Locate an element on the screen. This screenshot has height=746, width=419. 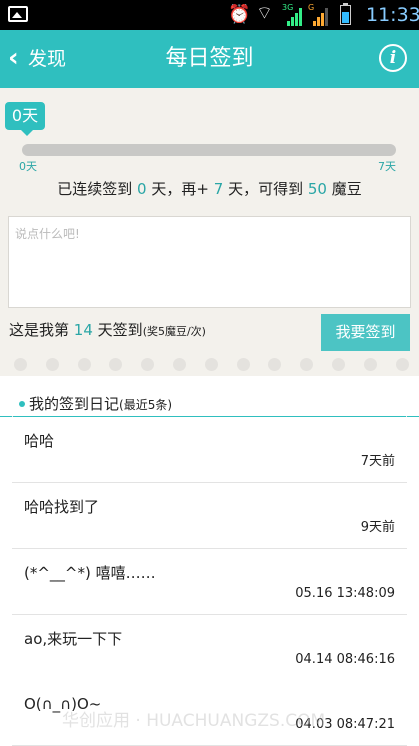
entry-content: 哈哈找到了 is located at coordinates (62, 507).